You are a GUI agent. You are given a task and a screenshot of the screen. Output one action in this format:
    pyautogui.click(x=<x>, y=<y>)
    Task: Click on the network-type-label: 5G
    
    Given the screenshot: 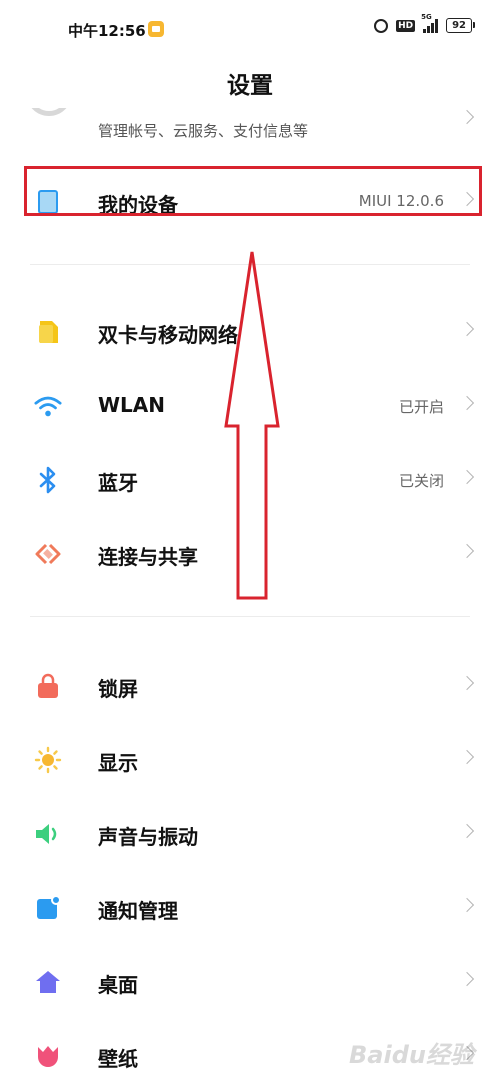 What is the action you would take?
    pyautogui.click(x=426, y=16)
    